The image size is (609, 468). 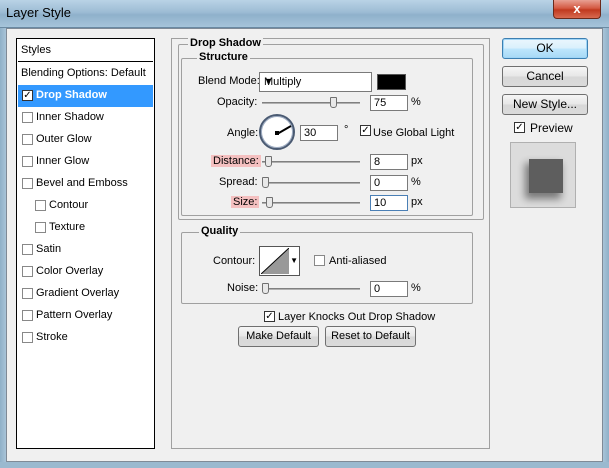 I want to click on style-item-checkbox: ✓, so click(x=27, y=95).